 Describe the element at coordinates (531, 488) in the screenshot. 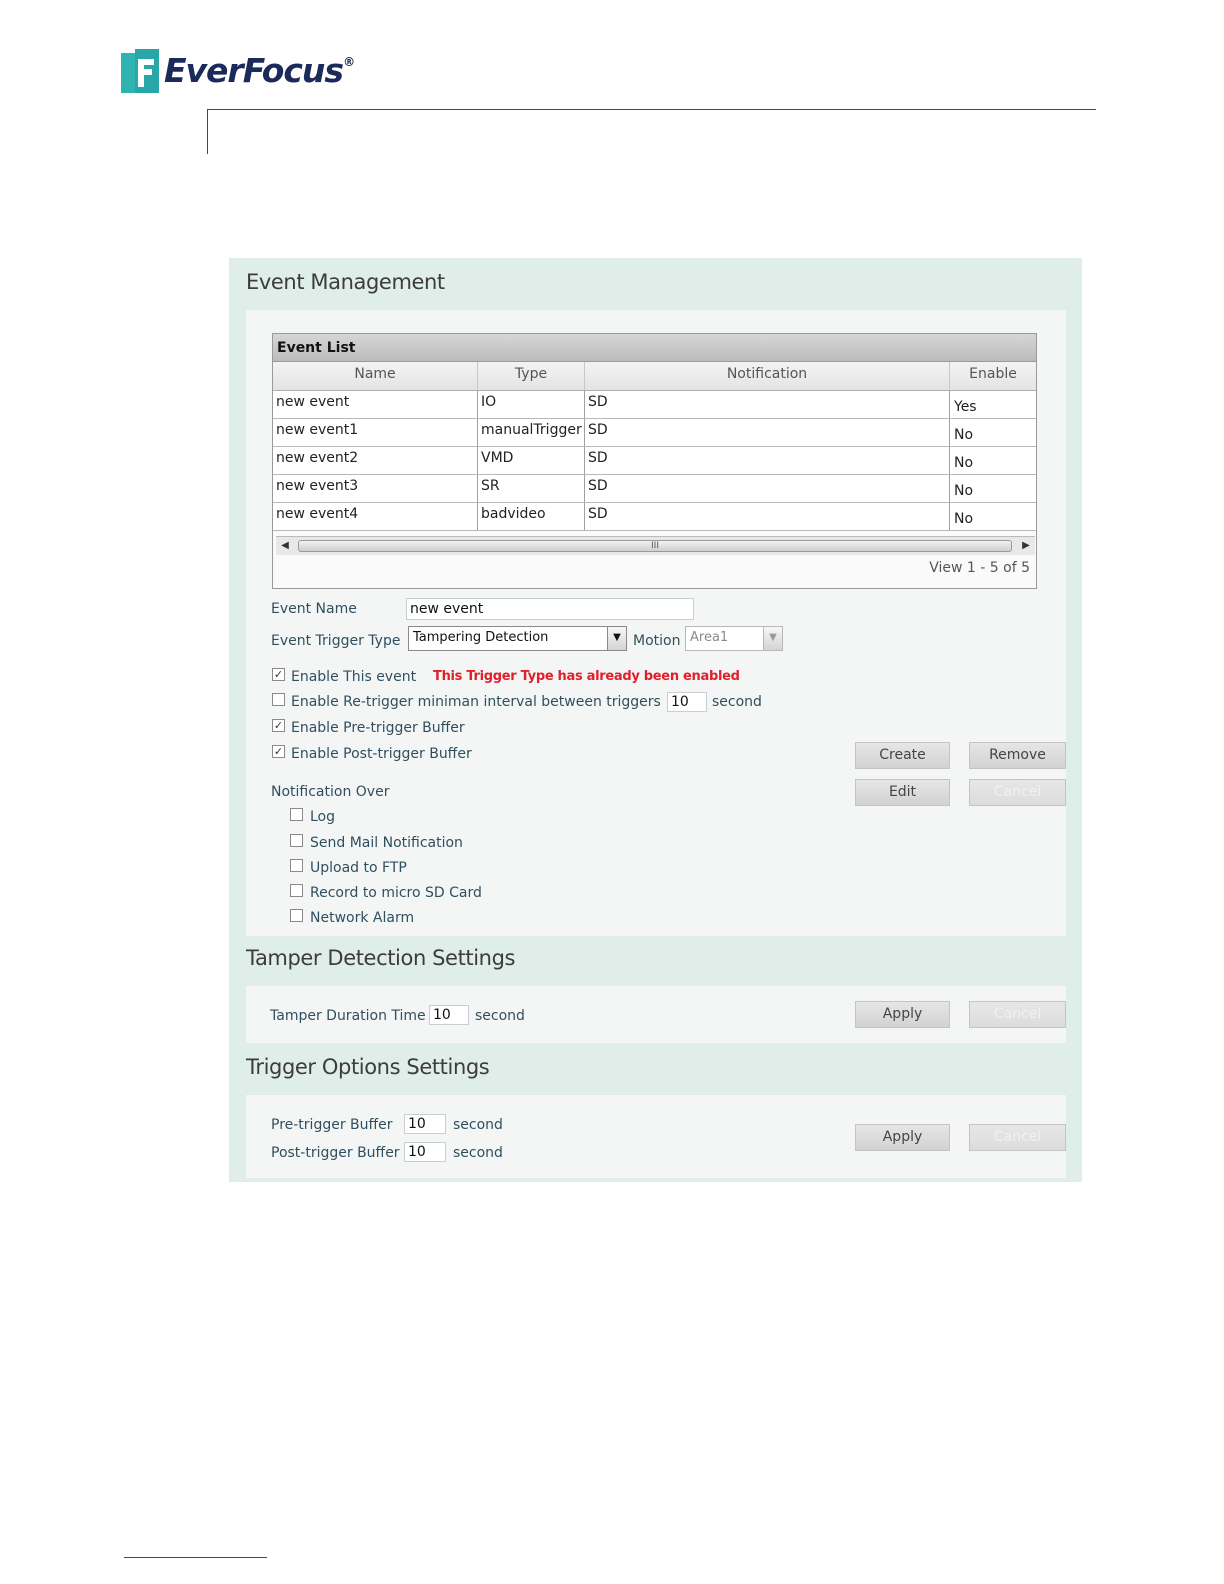

I see `cell-type: SR` at that location.